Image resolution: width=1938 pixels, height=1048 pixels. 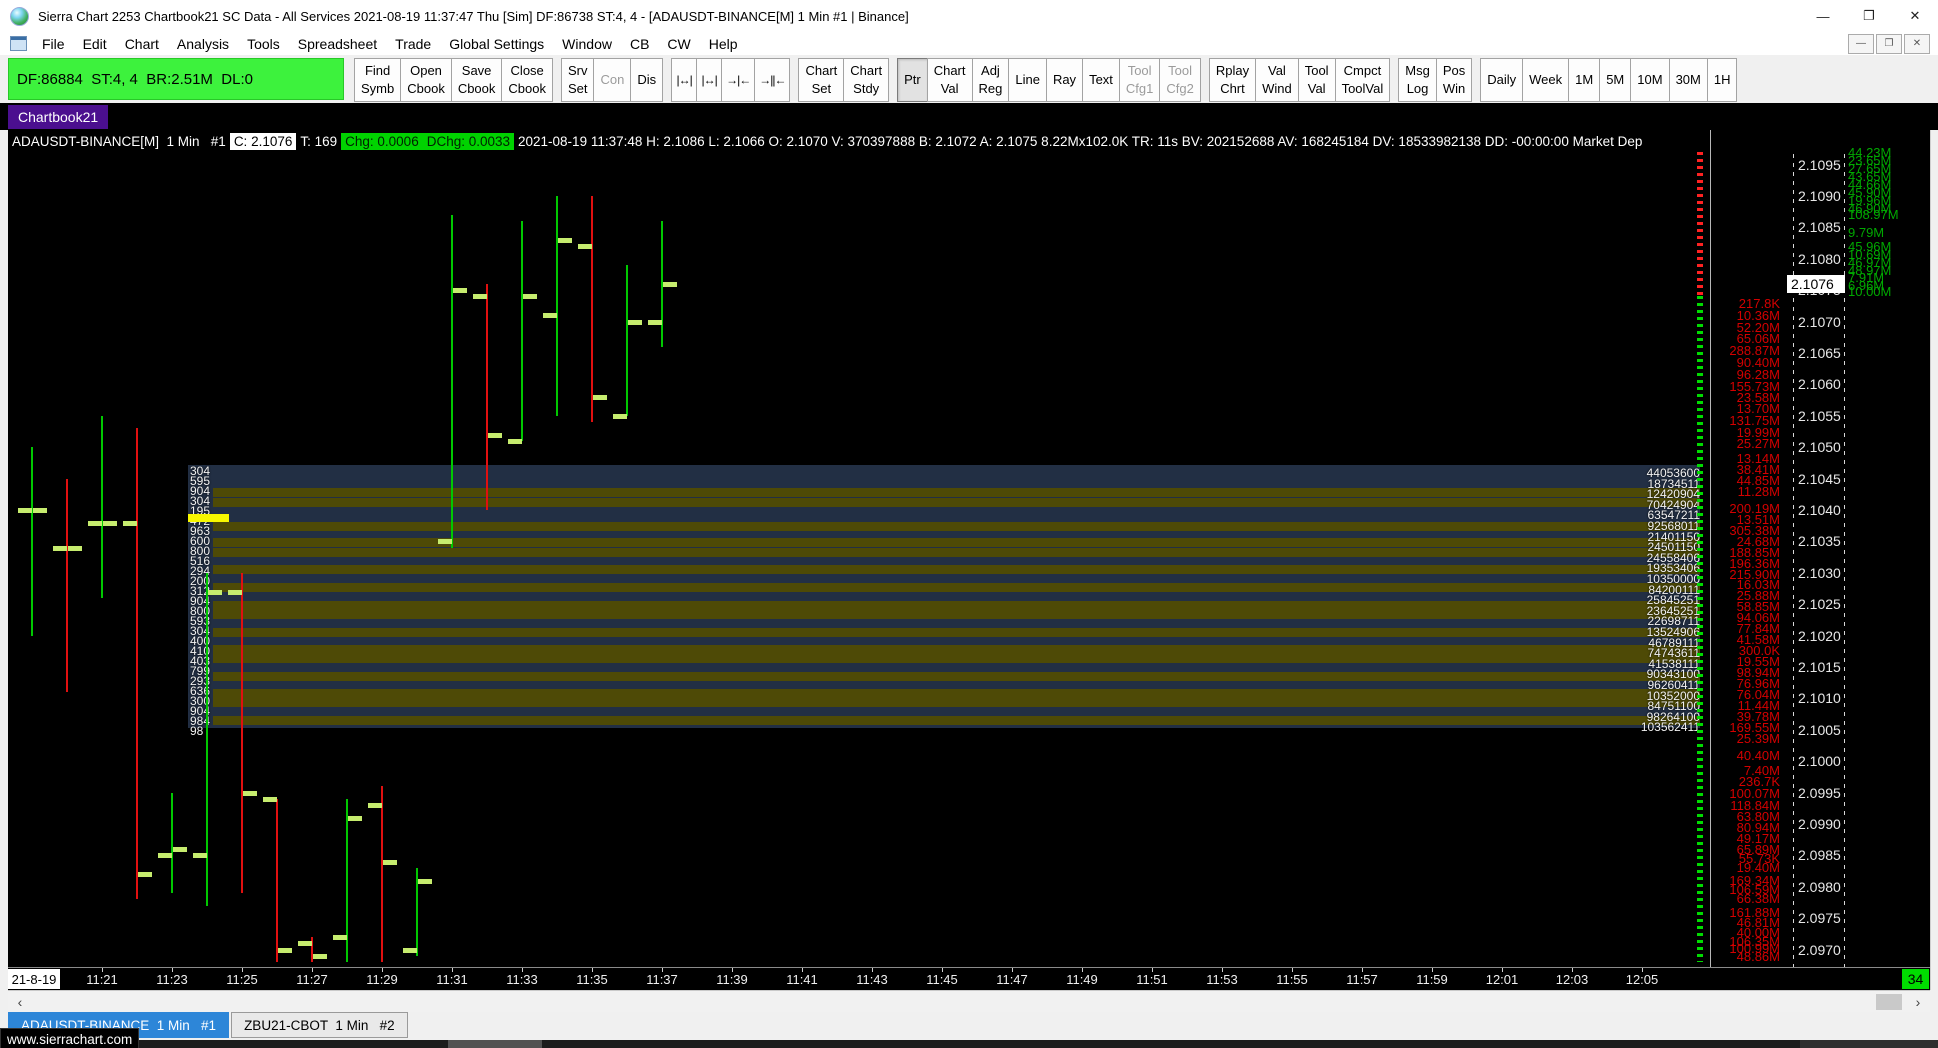 I want to click on mdi-minimize-button: —, so click(x=1861, y=43).